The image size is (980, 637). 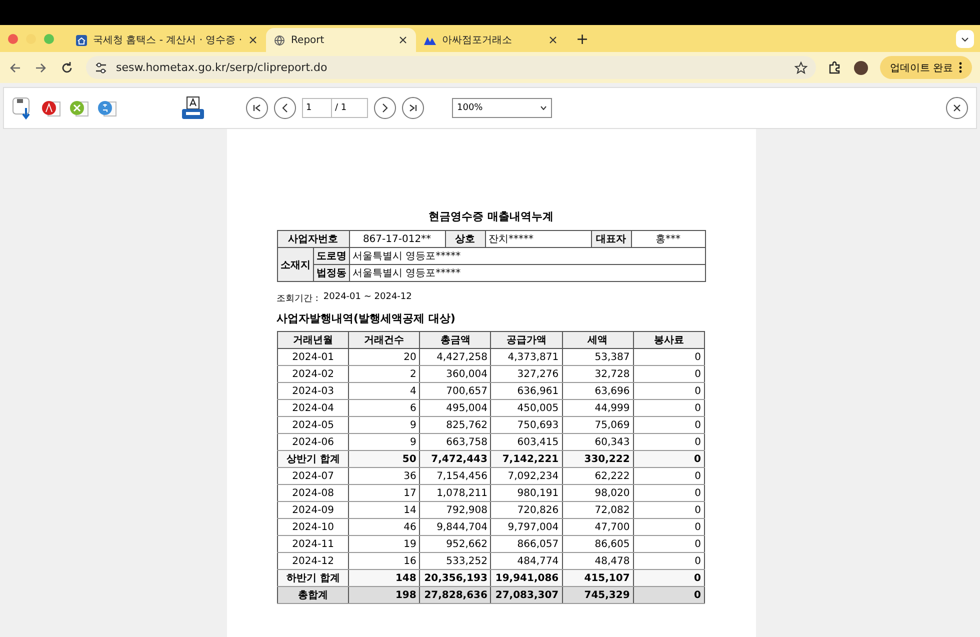 What do you see at coordinates (465, 239) in the screenshot?
I see `label-cell: 상호` at bounding box center [465, 239].